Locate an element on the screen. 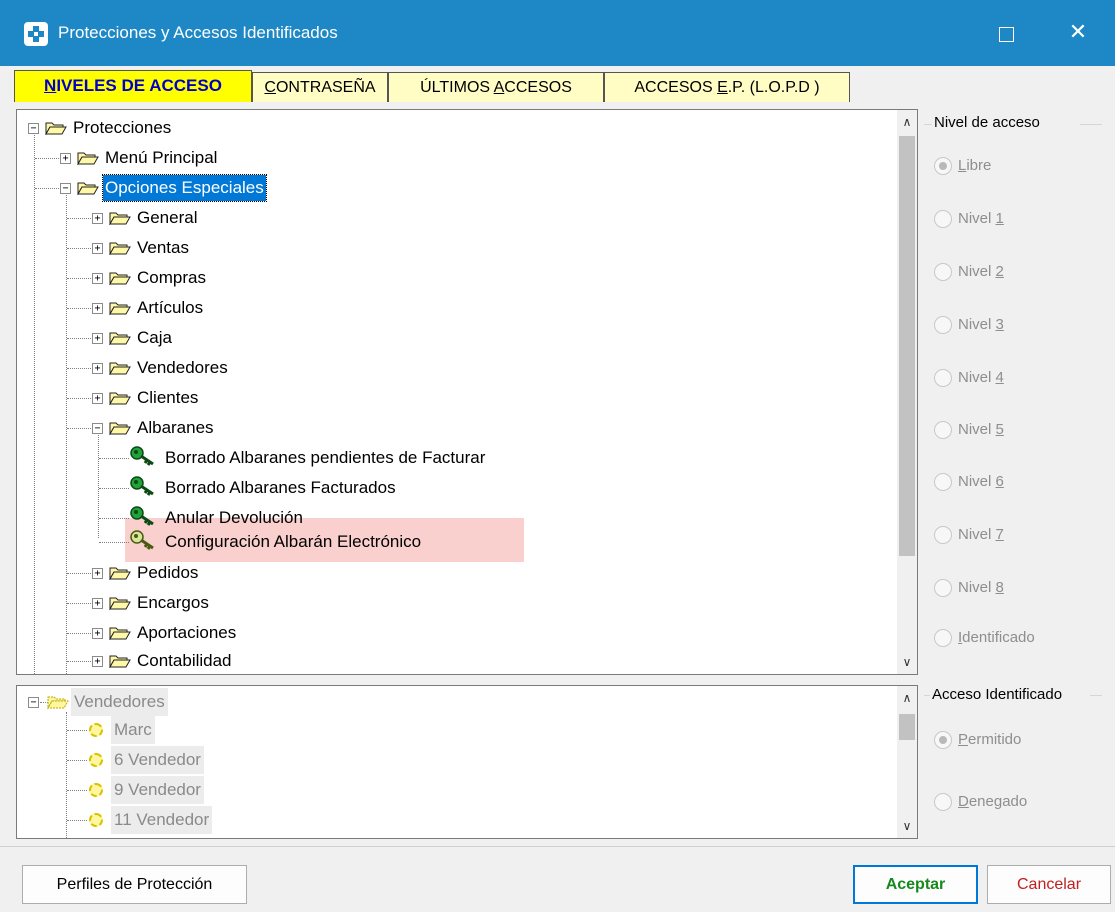 Image resolution: width=1115 pixels, height=912 pixels. tree-label: Caja is located at coordinates (154, 337).